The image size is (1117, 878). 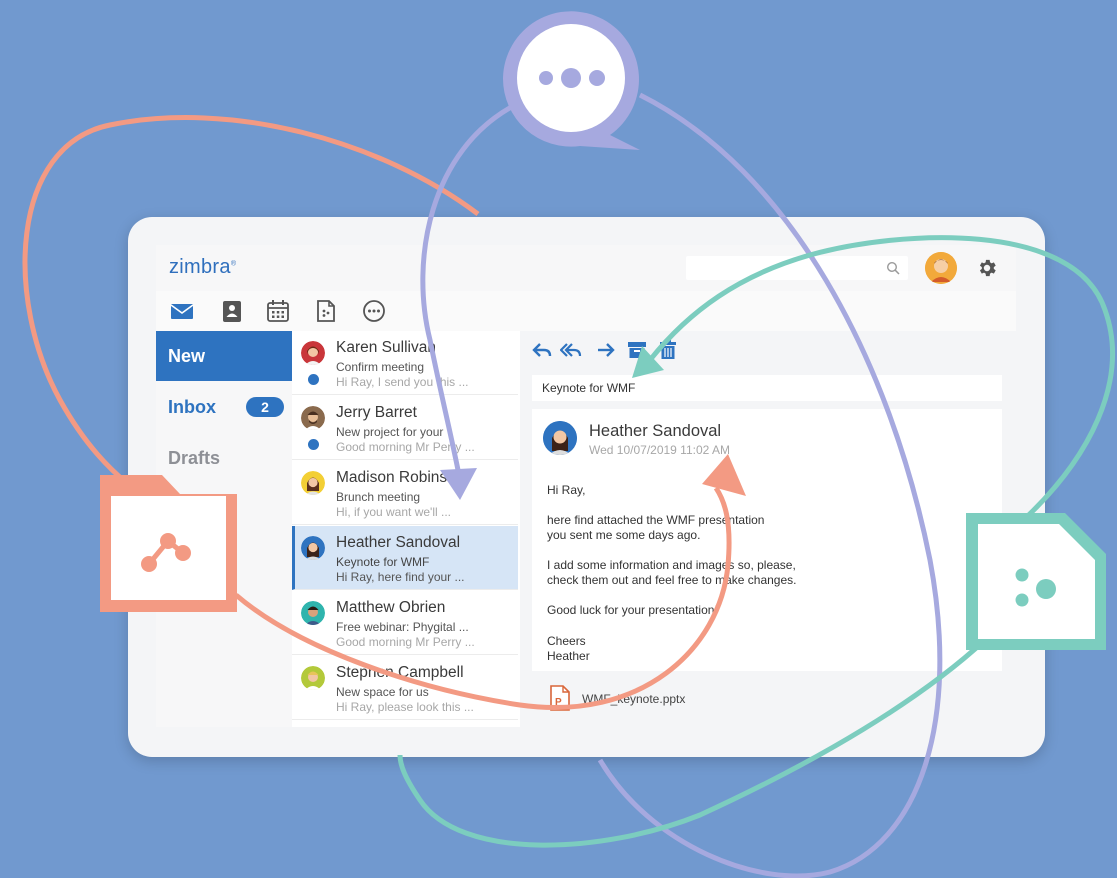 What do you see at coordinates (400, 672) in the screenshot?
I see `sender-name: Stephen Campbell` at bounding box center [400, 672].